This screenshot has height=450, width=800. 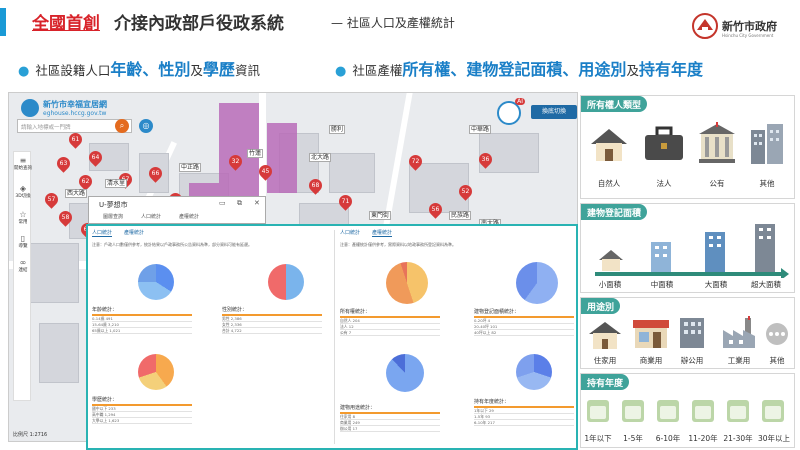 I want to click on sidebar-label: 3D切換, so click(x=23, y=196).